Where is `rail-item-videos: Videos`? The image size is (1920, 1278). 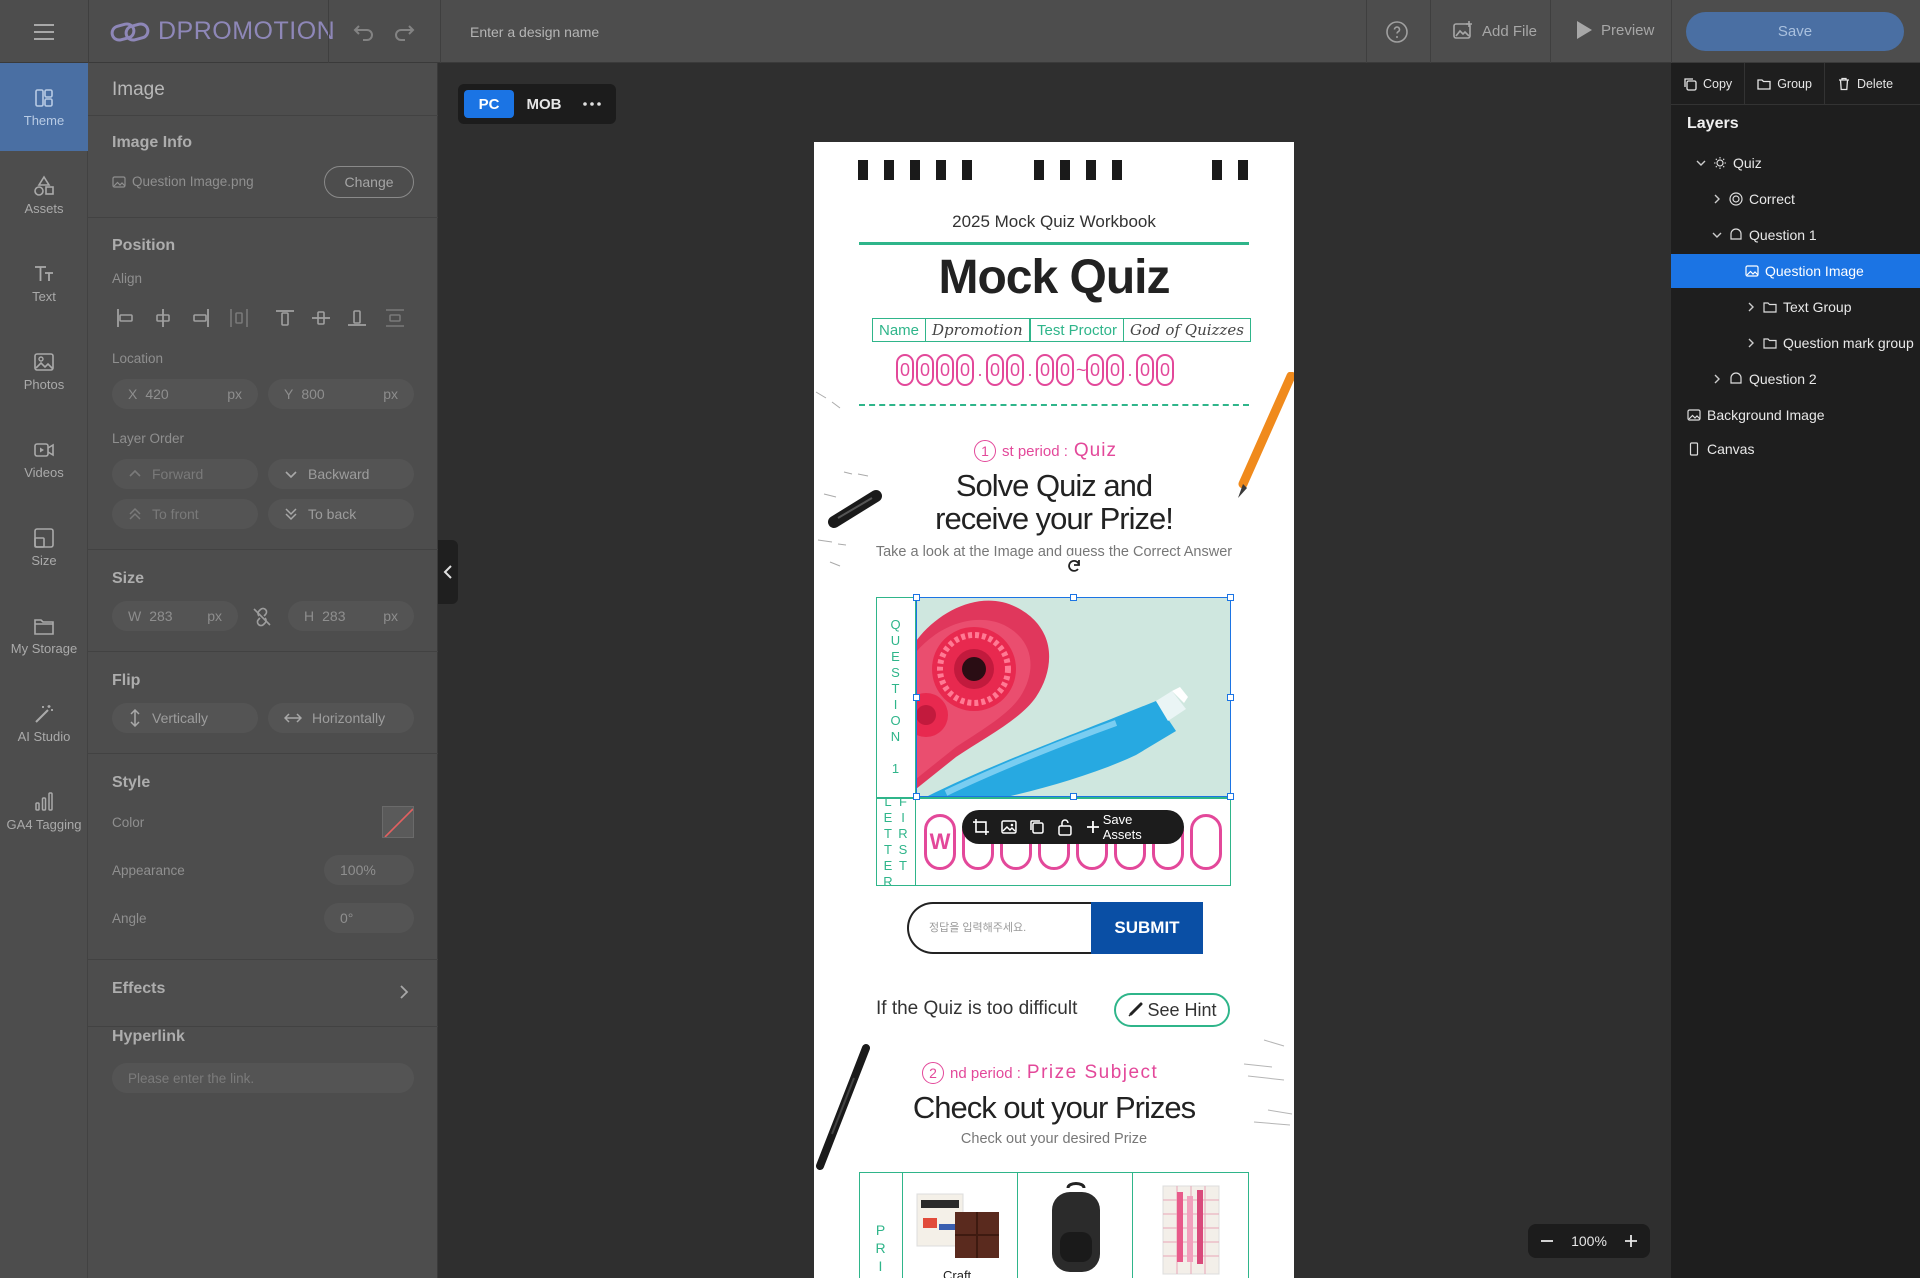
rail-item-videos: Videos is located at coordinates (44, 459).